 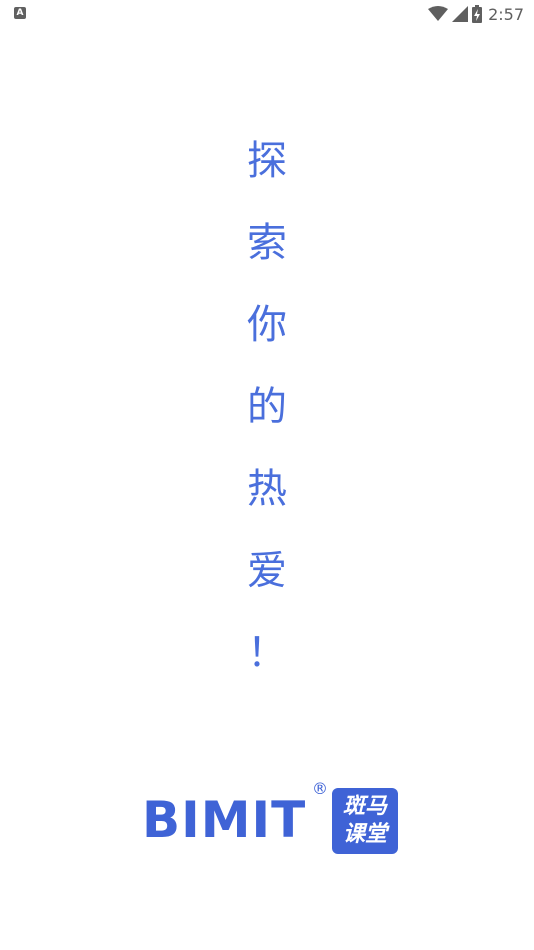 What do you see at coordinates (267, 489) in the screenshot?
I see `slogan-char: 热` at bounding box center [267, 489].